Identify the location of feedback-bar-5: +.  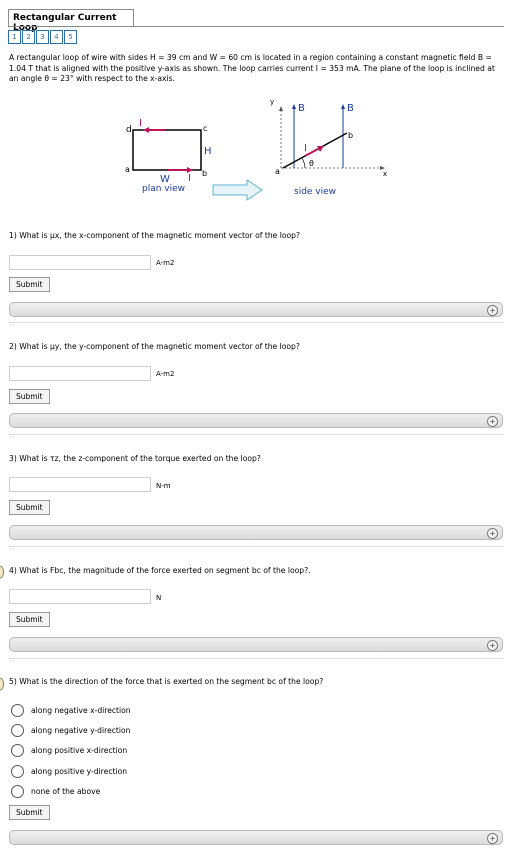
(256, 837).